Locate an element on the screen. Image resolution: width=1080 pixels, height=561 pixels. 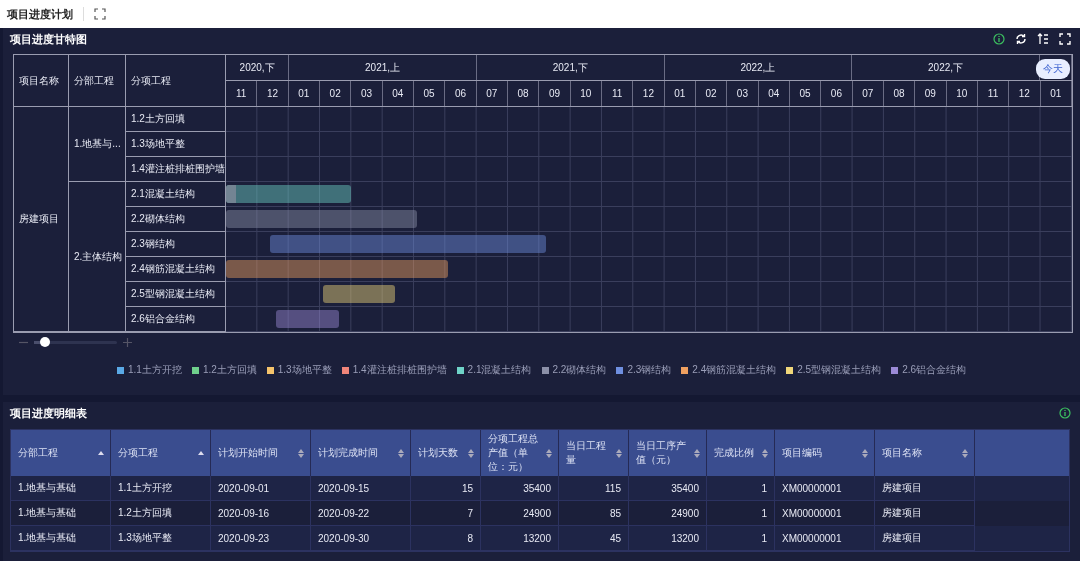
table-cell: 1.3场地平整 is located at coordinates (145, 538).